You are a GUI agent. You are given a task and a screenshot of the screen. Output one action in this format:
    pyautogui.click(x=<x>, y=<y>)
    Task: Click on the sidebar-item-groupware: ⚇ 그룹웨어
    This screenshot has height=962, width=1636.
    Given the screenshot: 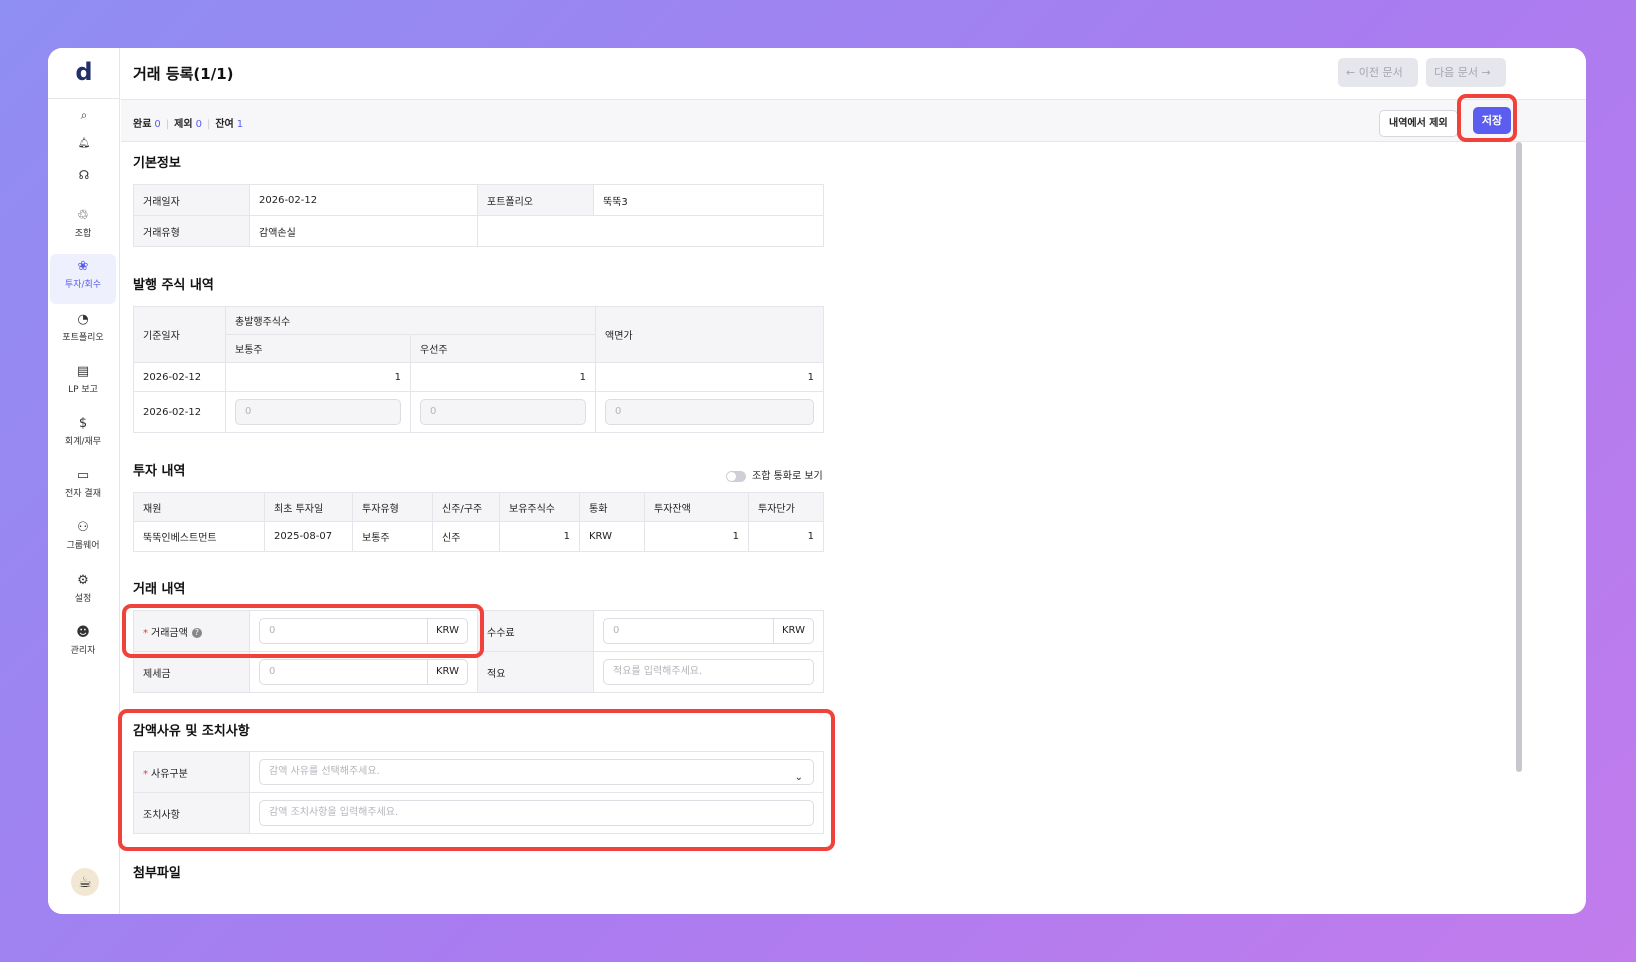 What is the action you would take?
    pyautogui.click(x=83, y=540)
    